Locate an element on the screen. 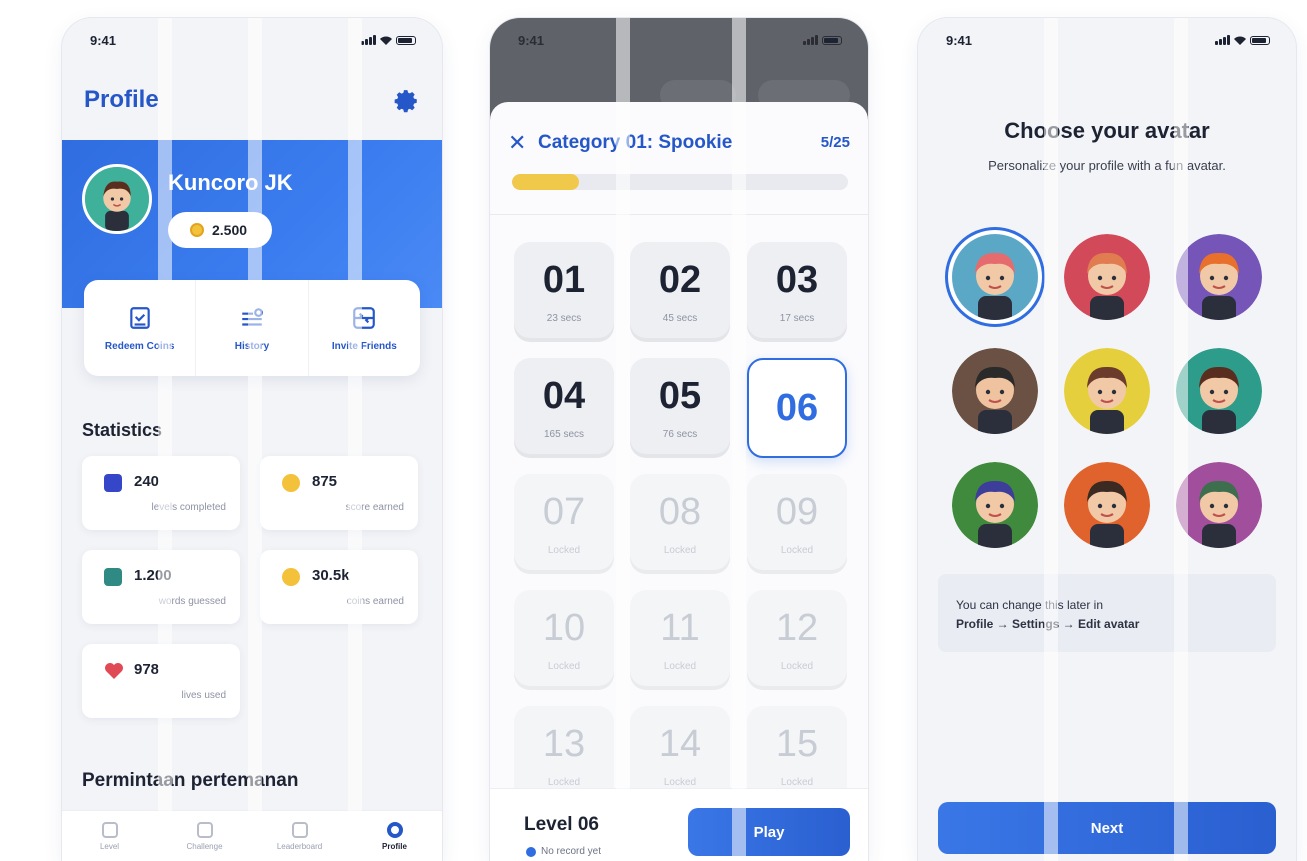 The width and height of the screenshot is (1307, 861). tab-challenge: Challenge is located at coordinates (204, 836).